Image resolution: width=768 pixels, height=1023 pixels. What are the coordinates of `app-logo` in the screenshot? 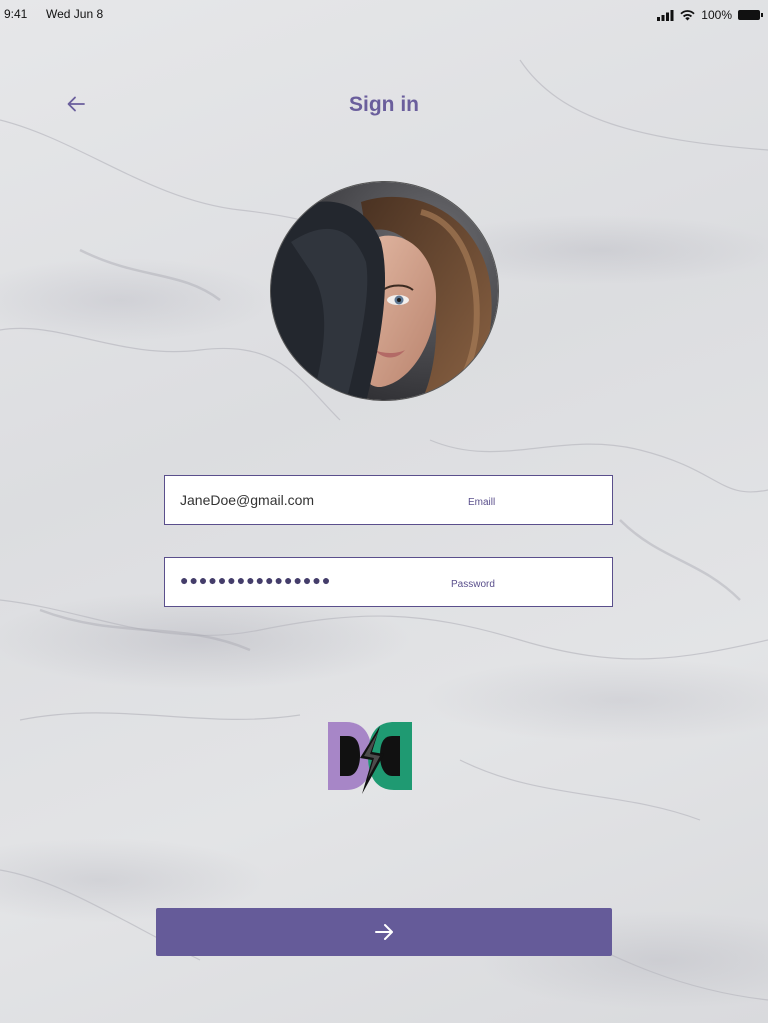 It's located at (370, 758).